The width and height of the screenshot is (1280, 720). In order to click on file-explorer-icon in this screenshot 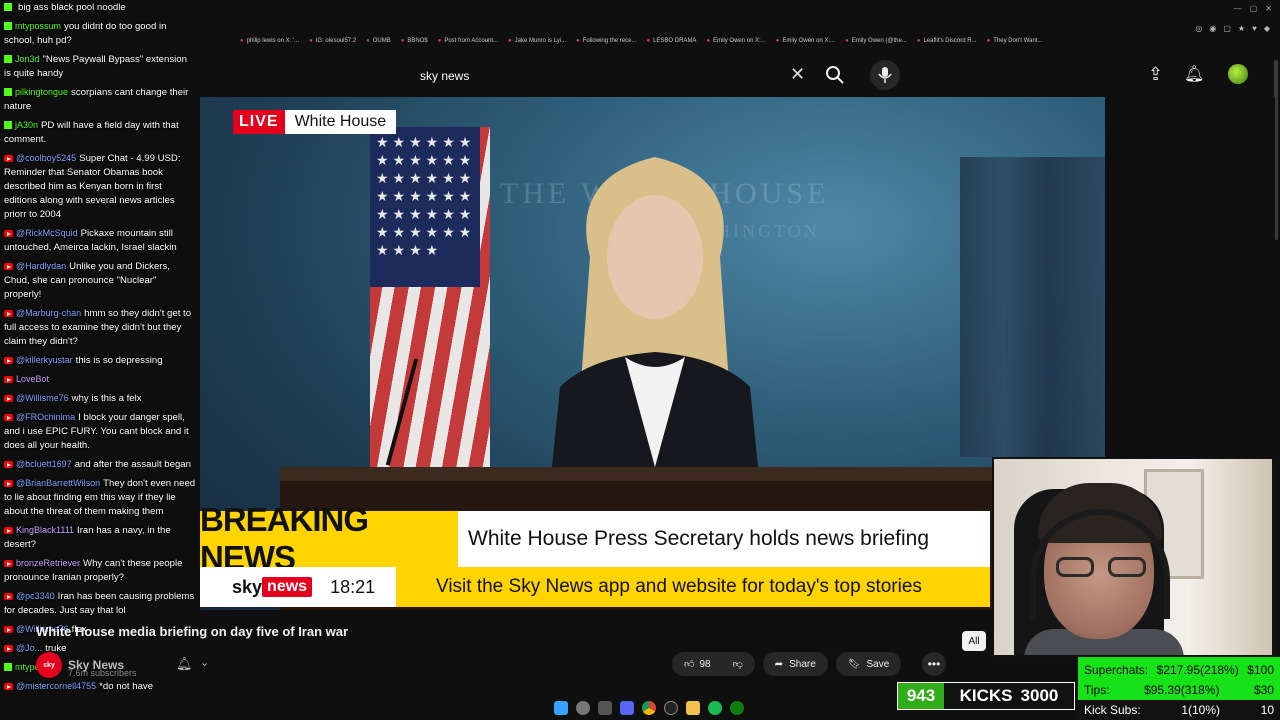, I will do `click(693, 708)`.